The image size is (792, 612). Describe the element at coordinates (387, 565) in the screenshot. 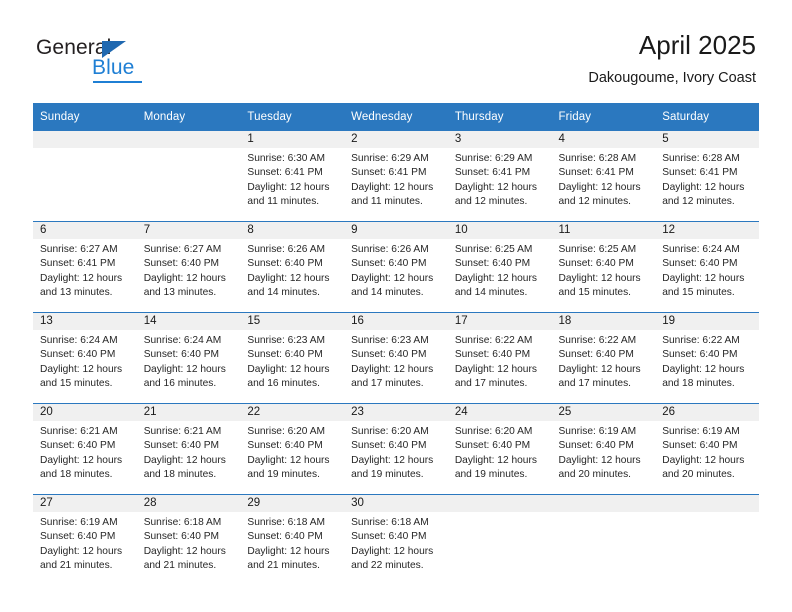

I see `daylight-text-line2: and 22 minutes.` at that location.